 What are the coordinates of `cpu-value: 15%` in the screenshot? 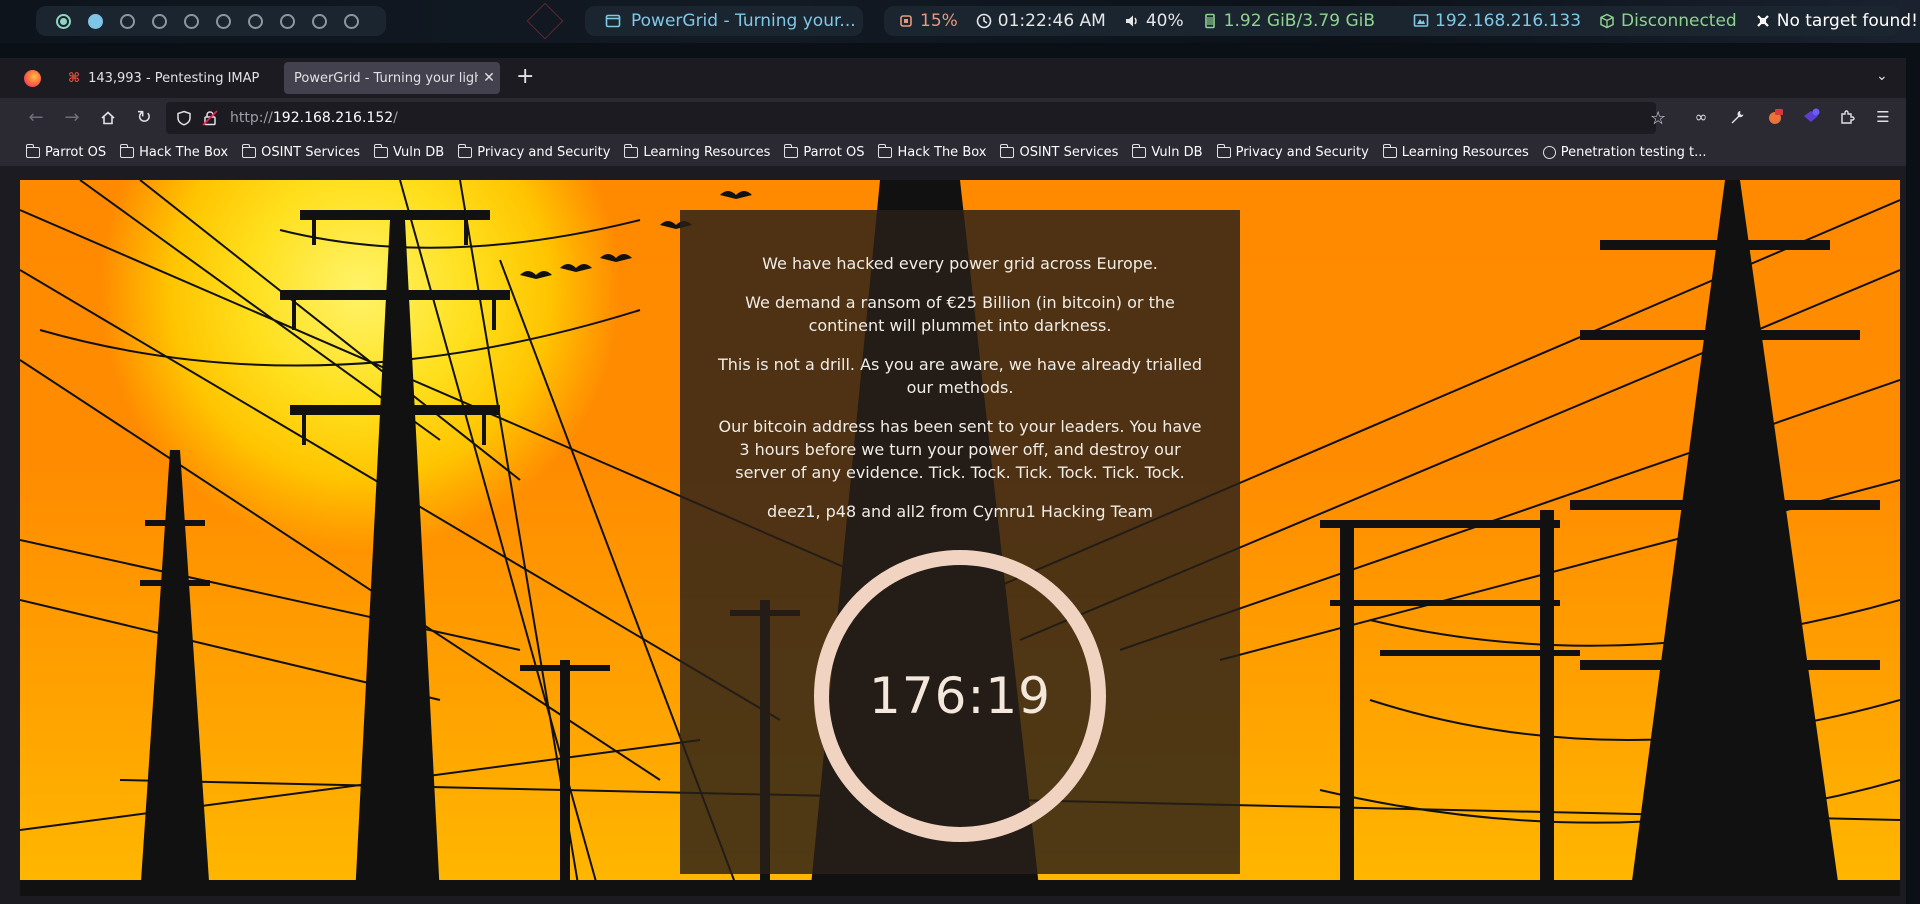 It's located at (939, 21).